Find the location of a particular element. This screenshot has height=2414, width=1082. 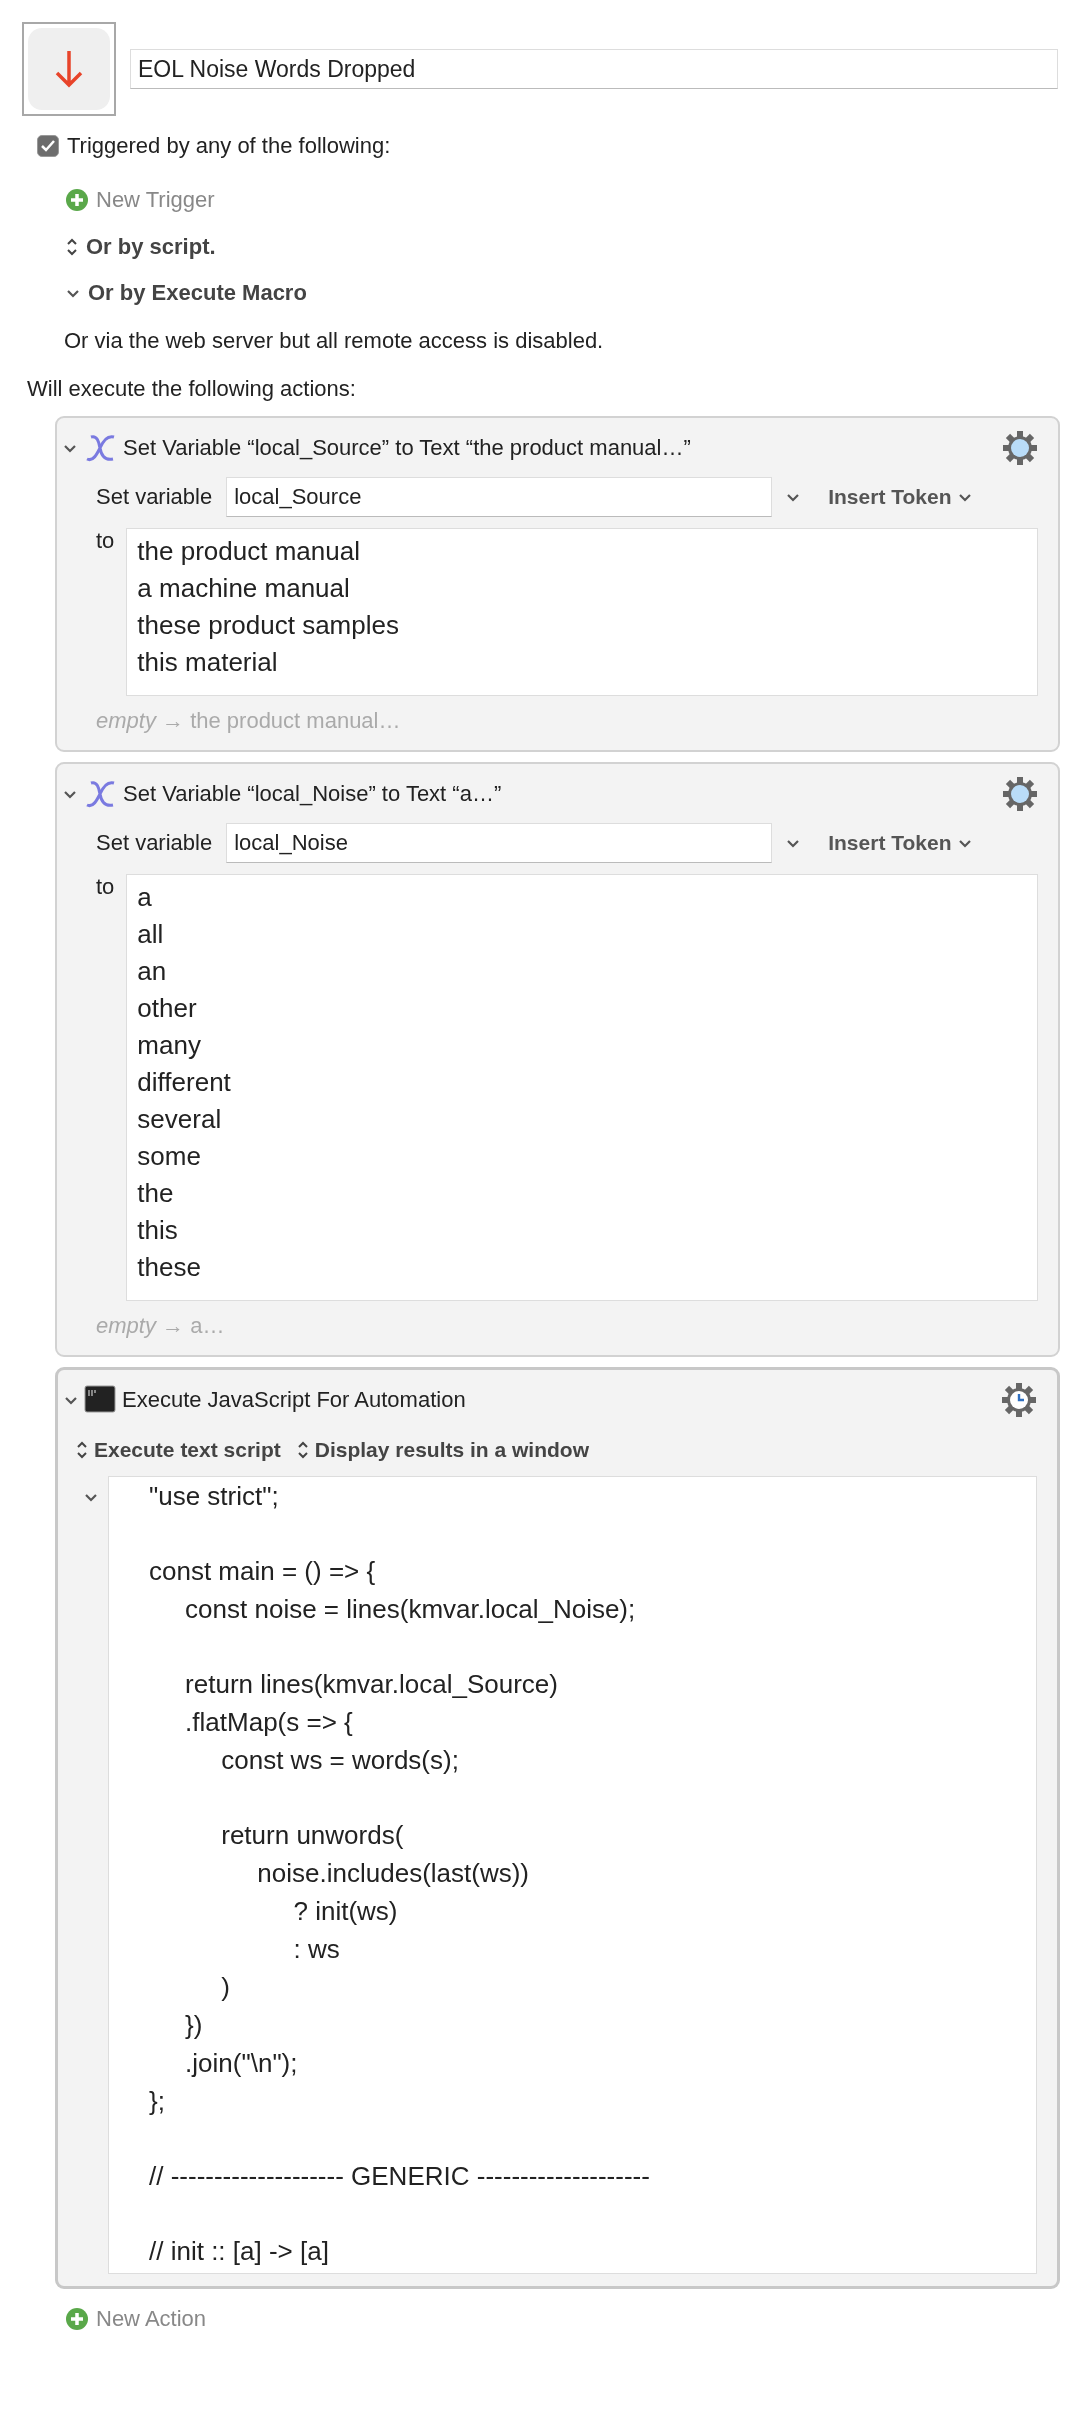

action-title: Set Variable “local_Source” to Text “the product manual…” is located at coordinates (407, 448).